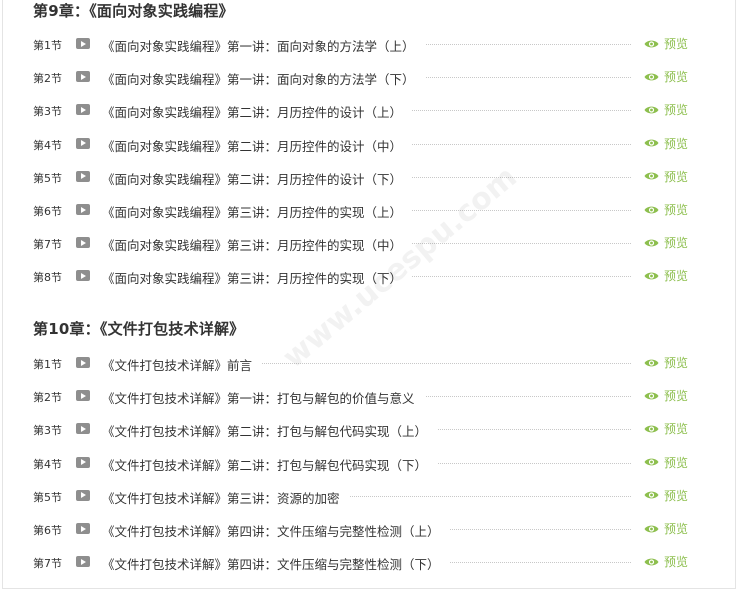  I want to click on lesson-row: 第5节 《面向对象实践编程》第二讲：月历控件的设计（下） 预览, so click(371, 177).